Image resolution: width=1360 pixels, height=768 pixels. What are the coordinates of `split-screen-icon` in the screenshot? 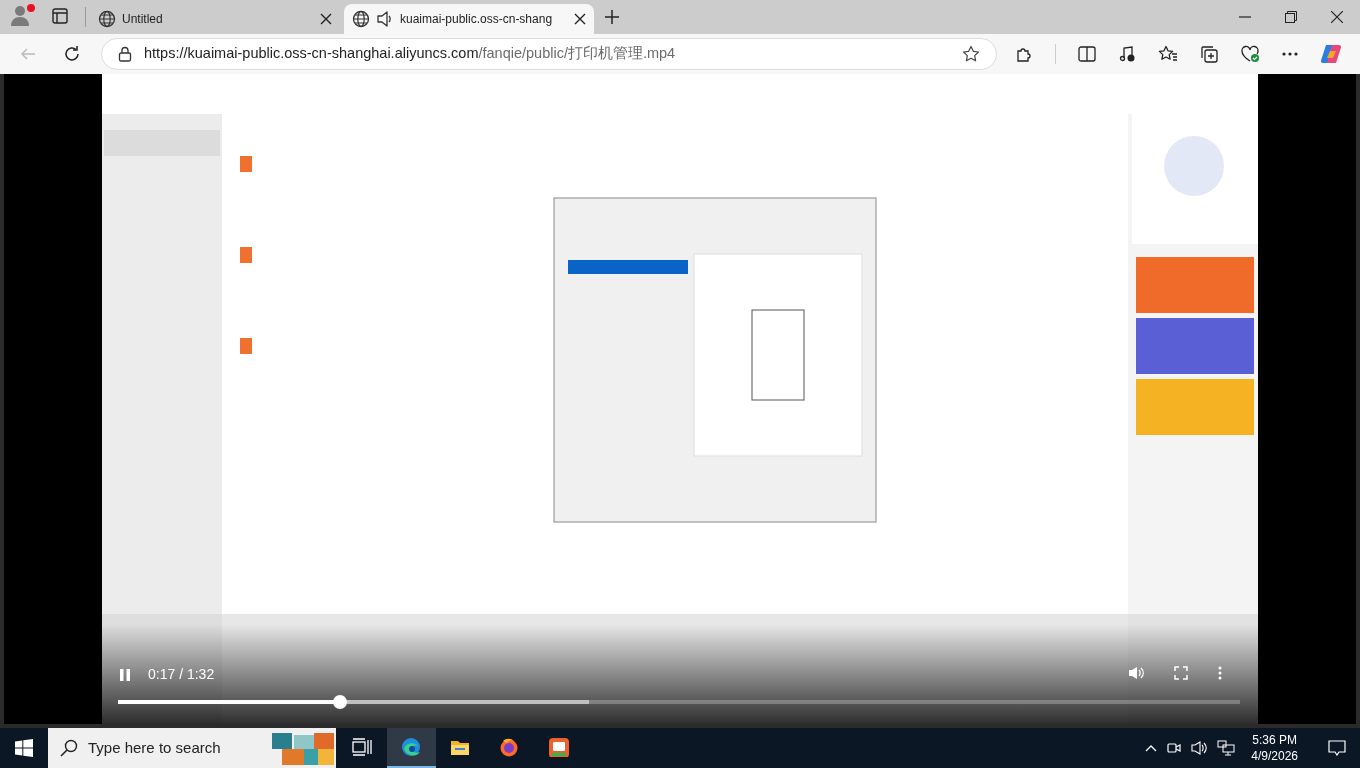 It's located at (1087, 54).